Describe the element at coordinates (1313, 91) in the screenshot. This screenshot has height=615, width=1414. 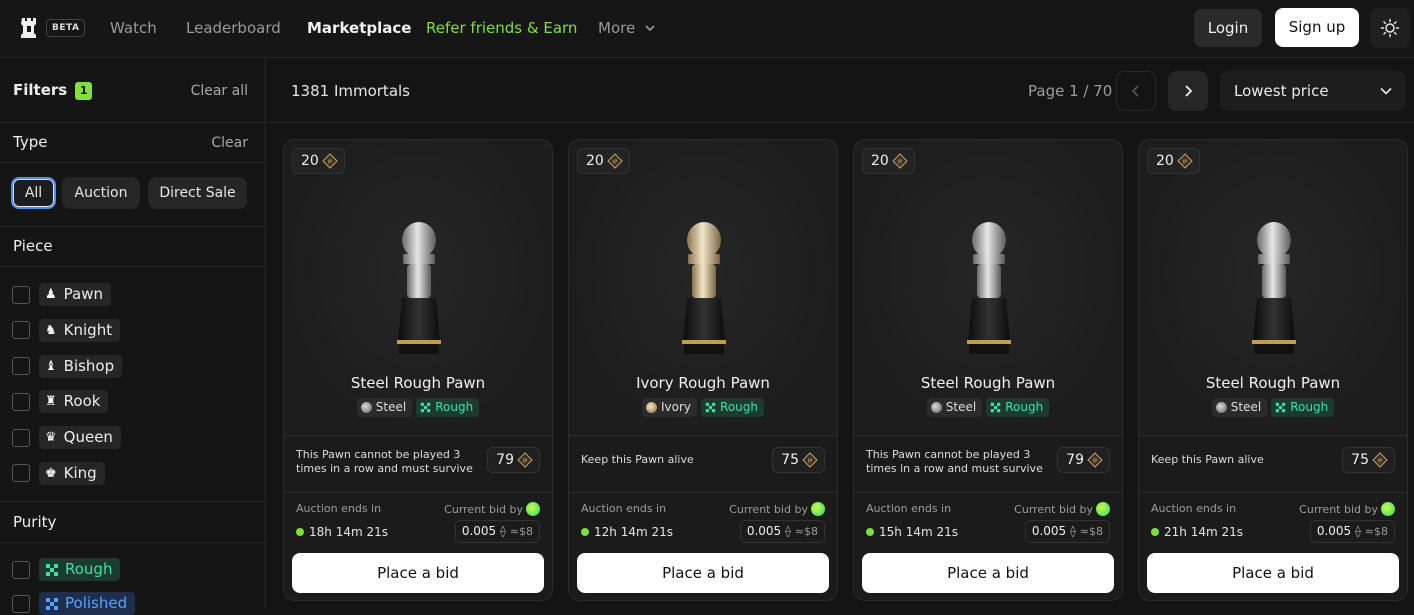
I see `sort-dropdown: Lowest price` at that location.